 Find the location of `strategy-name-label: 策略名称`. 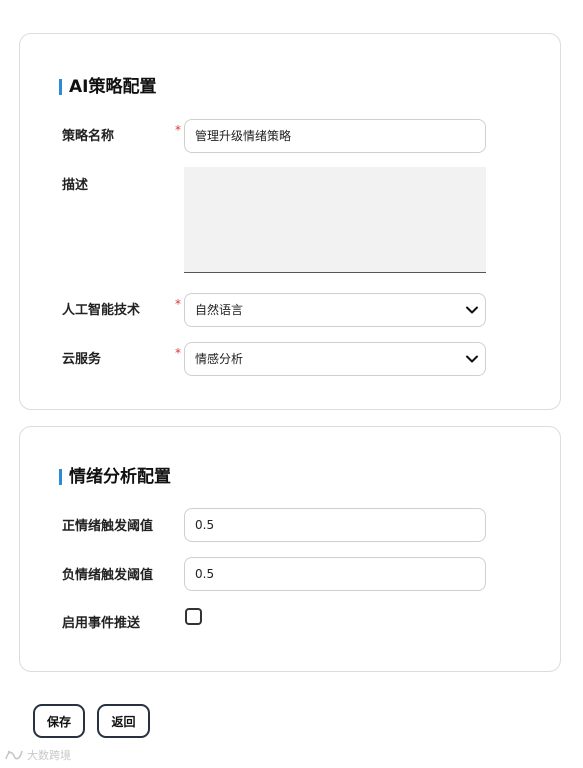

strategy-name-label: 策略名称 is located at coordinates (88, 136).